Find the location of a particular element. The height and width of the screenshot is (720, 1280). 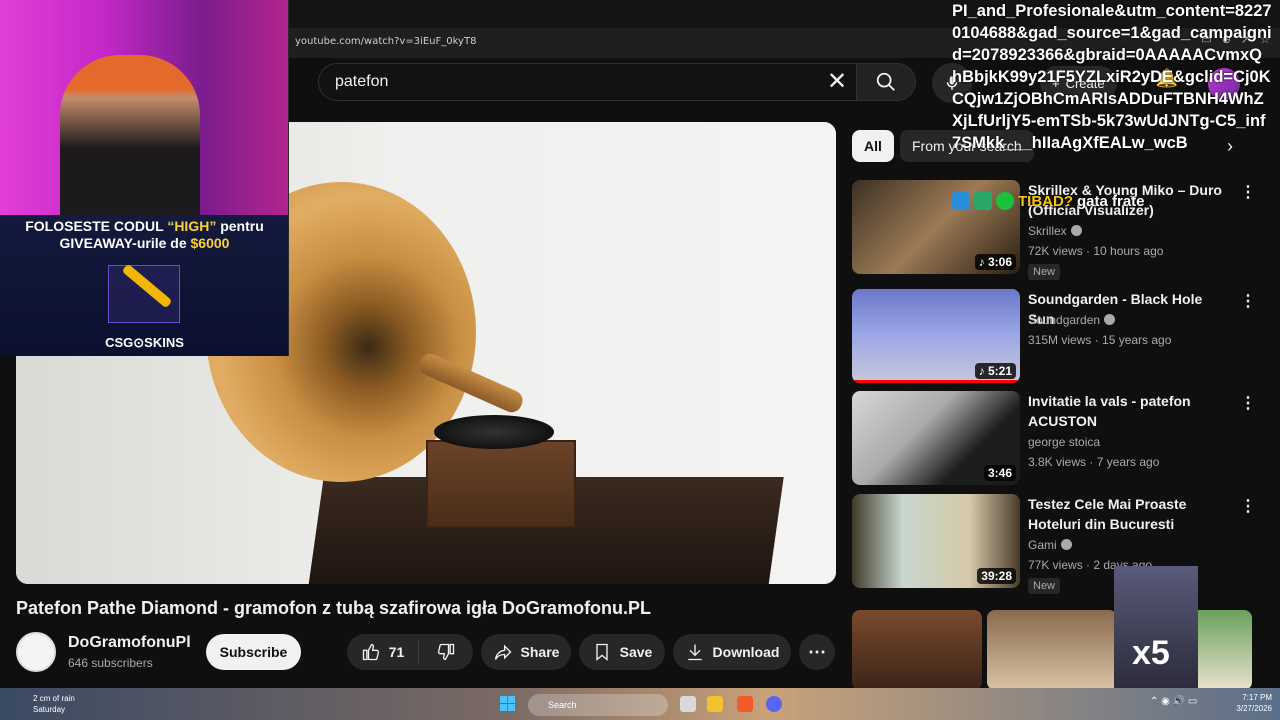

brave-browser-icon is located at coordinates (745, 704).